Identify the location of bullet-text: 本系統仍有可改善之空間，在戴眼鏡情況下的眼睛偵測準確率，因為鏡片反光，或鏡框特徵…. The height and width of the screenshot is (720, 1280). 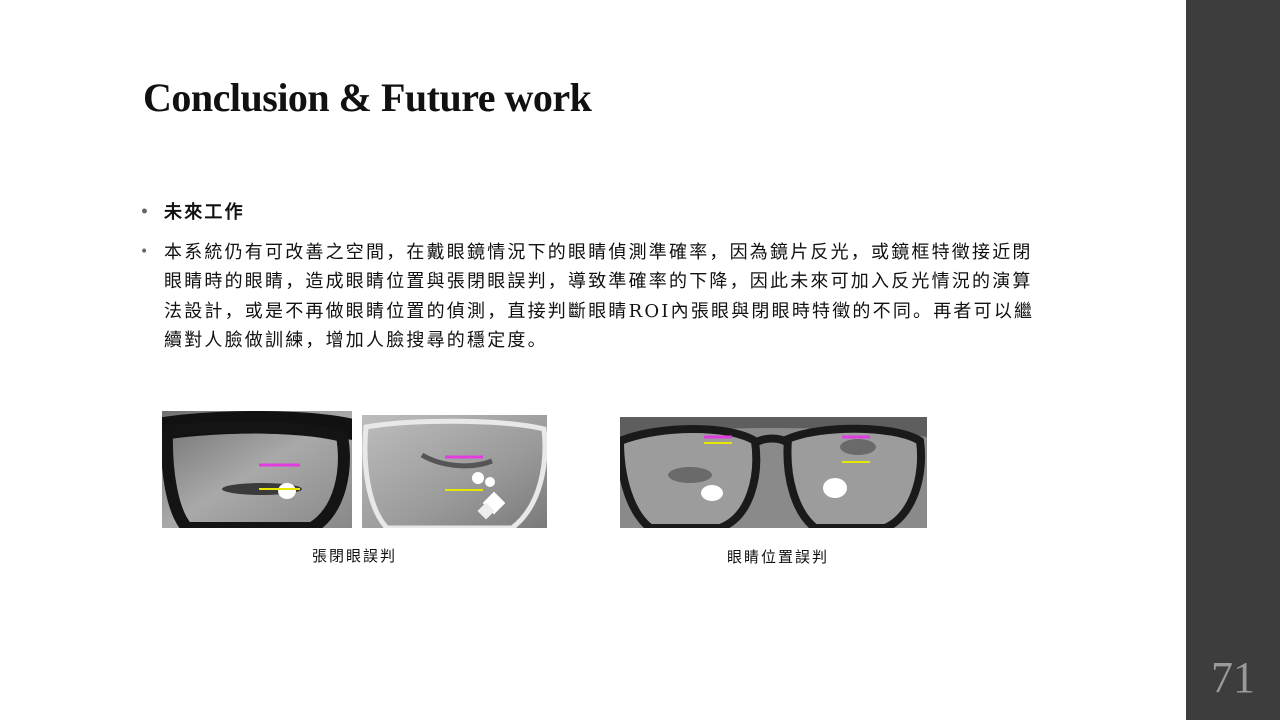
(599, 296).